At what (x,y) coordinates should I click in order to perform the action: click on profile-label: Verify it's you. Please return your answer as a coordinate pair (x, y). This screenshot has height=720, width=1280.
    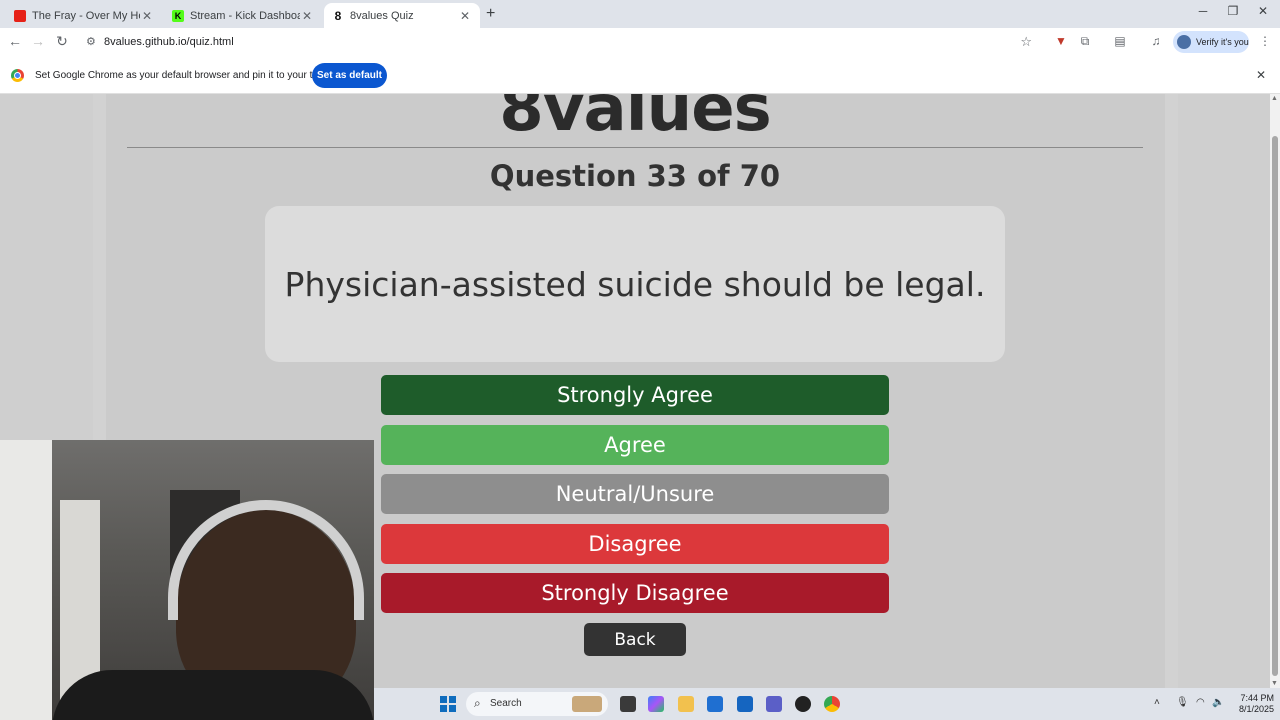
    Looking at the image, I should click on (1222, 42).